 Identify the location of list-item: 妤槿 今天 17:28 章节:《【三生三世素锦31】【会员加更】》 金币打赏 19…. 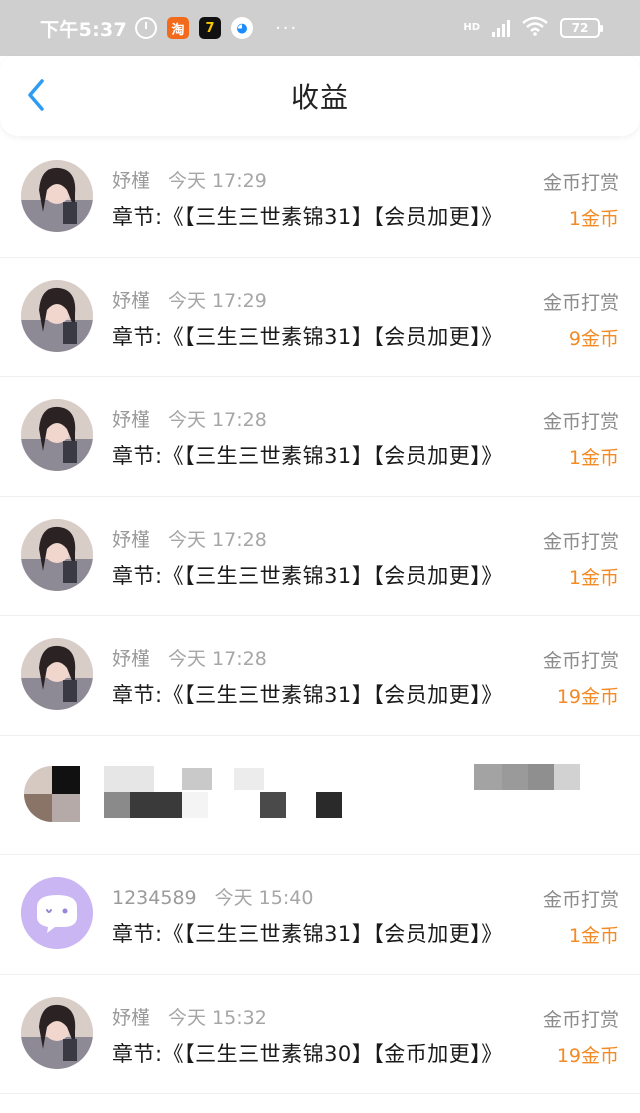
(320, 676).